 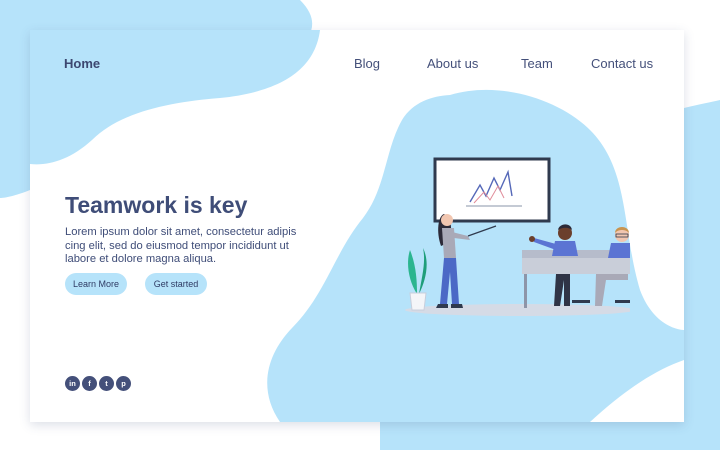 What do you see at coordinates (176, 284) in the screenshot?
I see `get-started-button: Get started` at bounding box center [176, 284].